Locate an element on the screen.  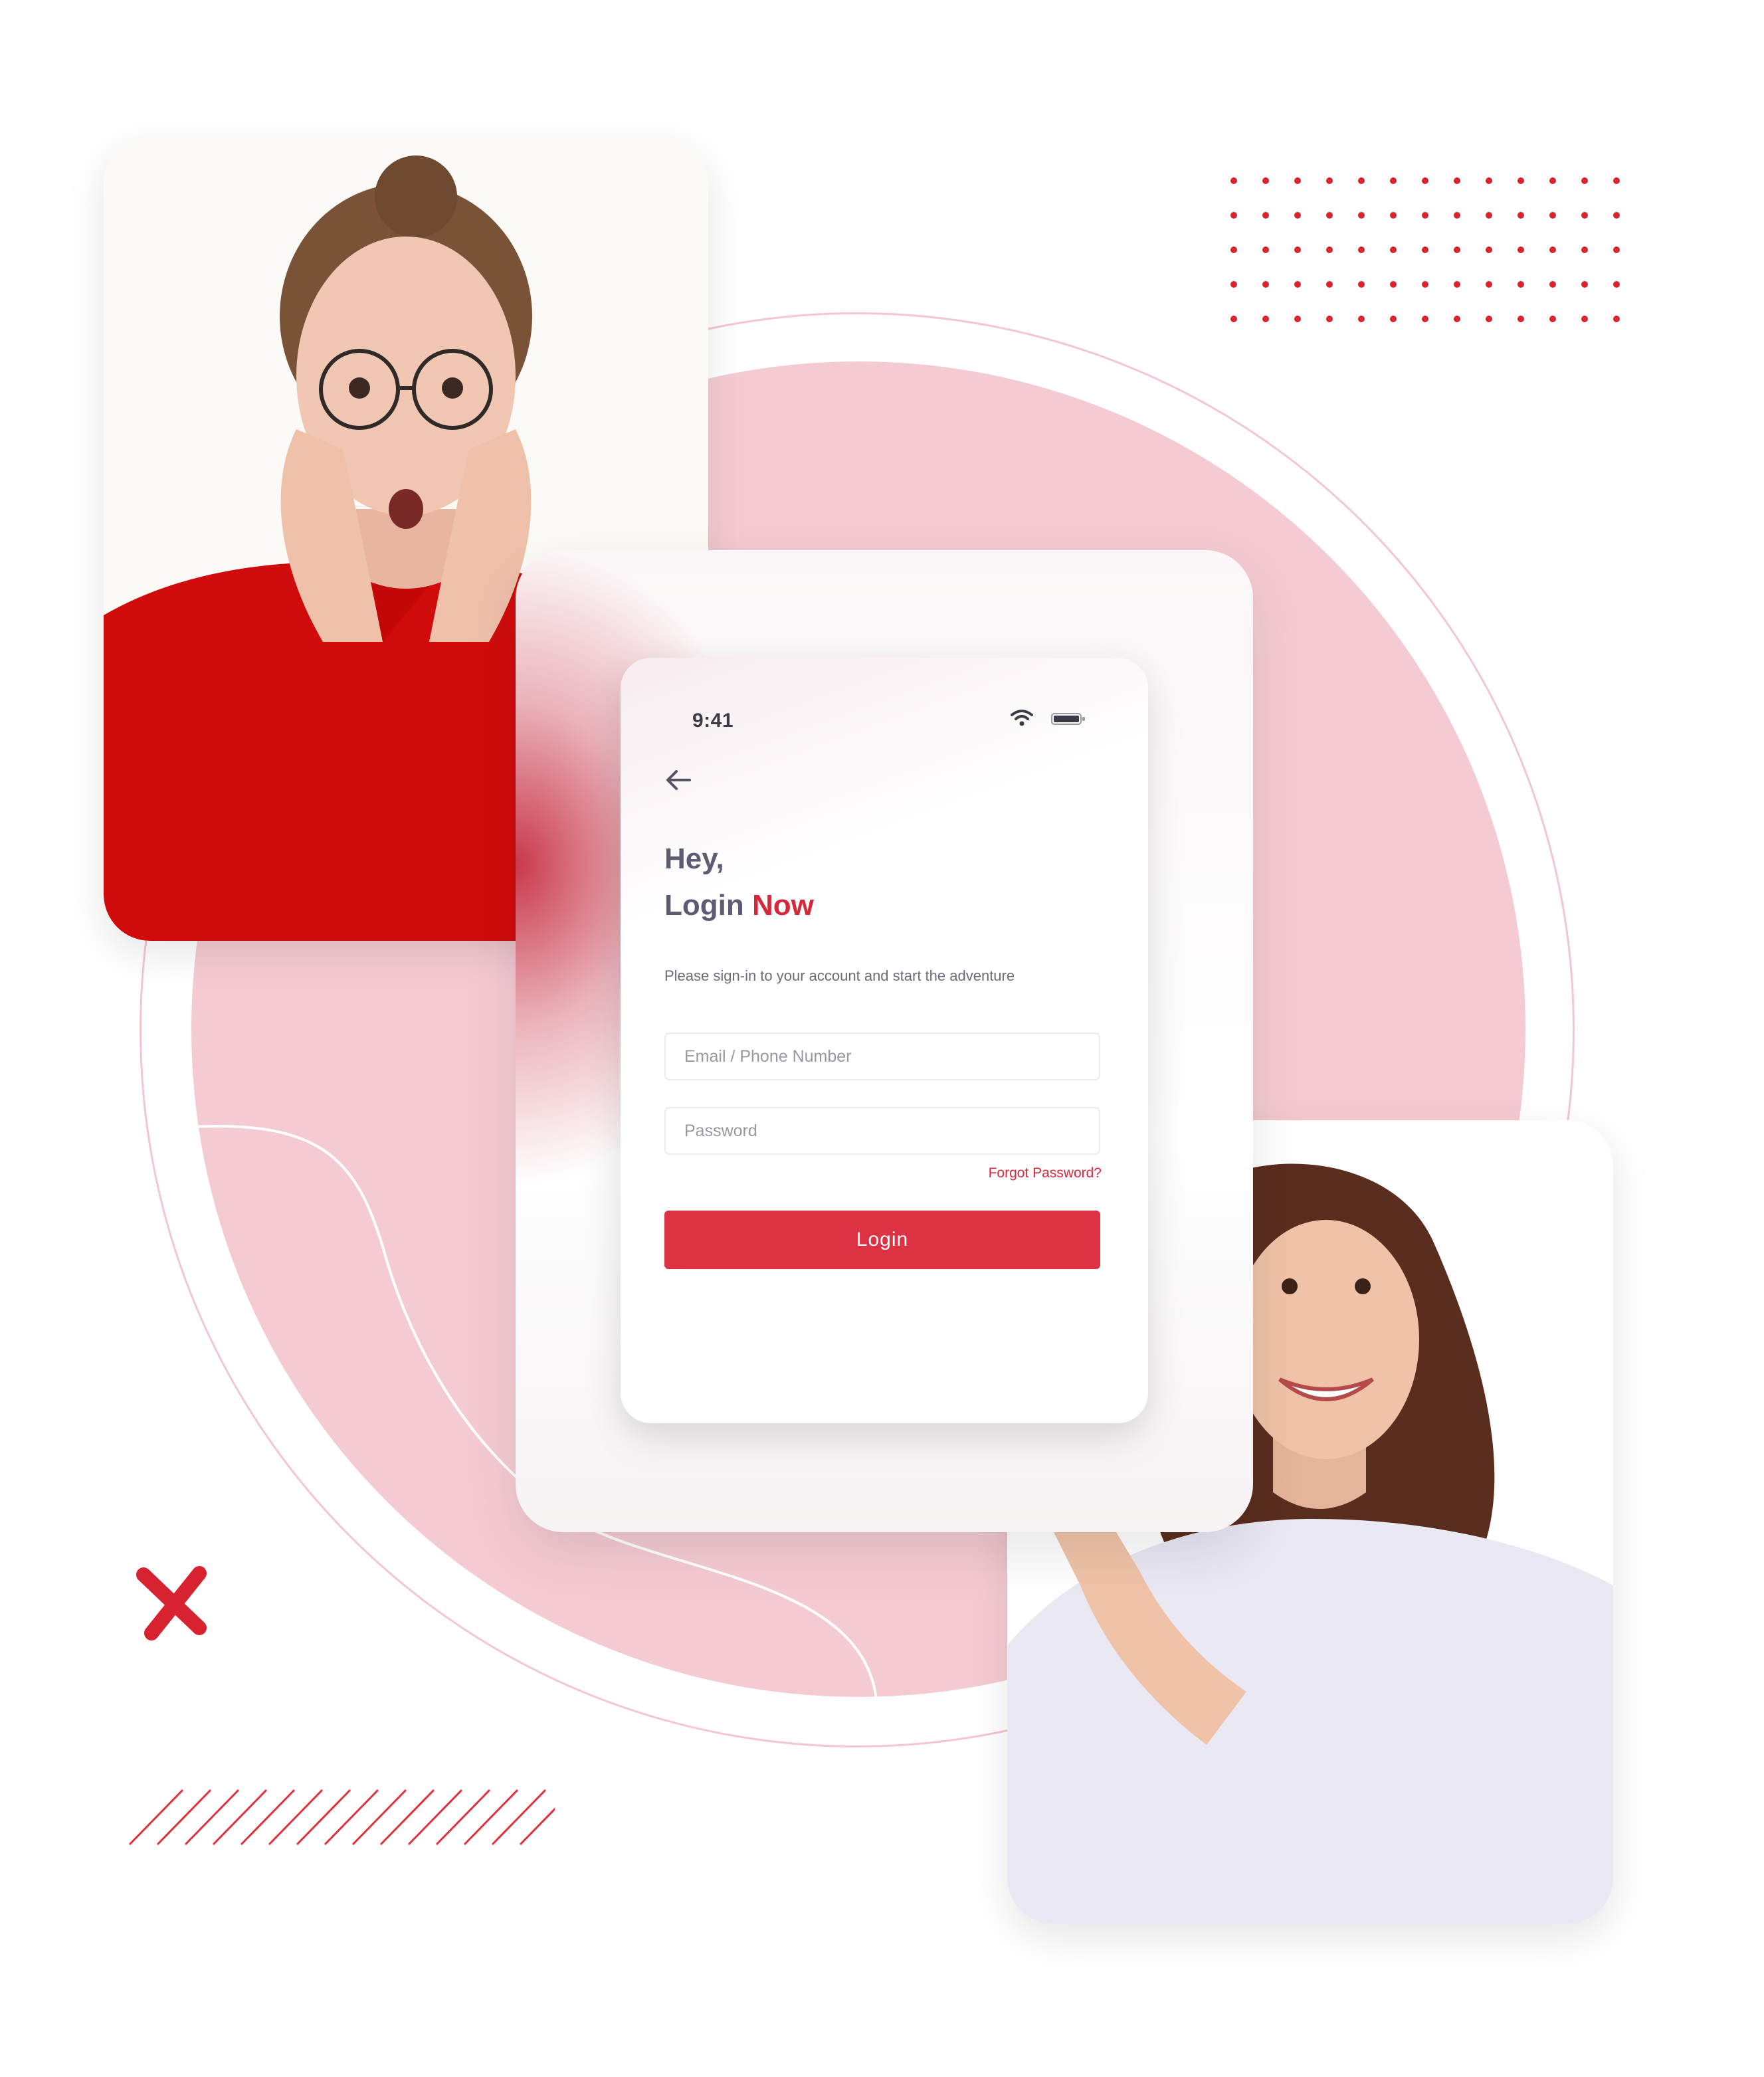
battery-icon is located at coordinates (1068, 719).